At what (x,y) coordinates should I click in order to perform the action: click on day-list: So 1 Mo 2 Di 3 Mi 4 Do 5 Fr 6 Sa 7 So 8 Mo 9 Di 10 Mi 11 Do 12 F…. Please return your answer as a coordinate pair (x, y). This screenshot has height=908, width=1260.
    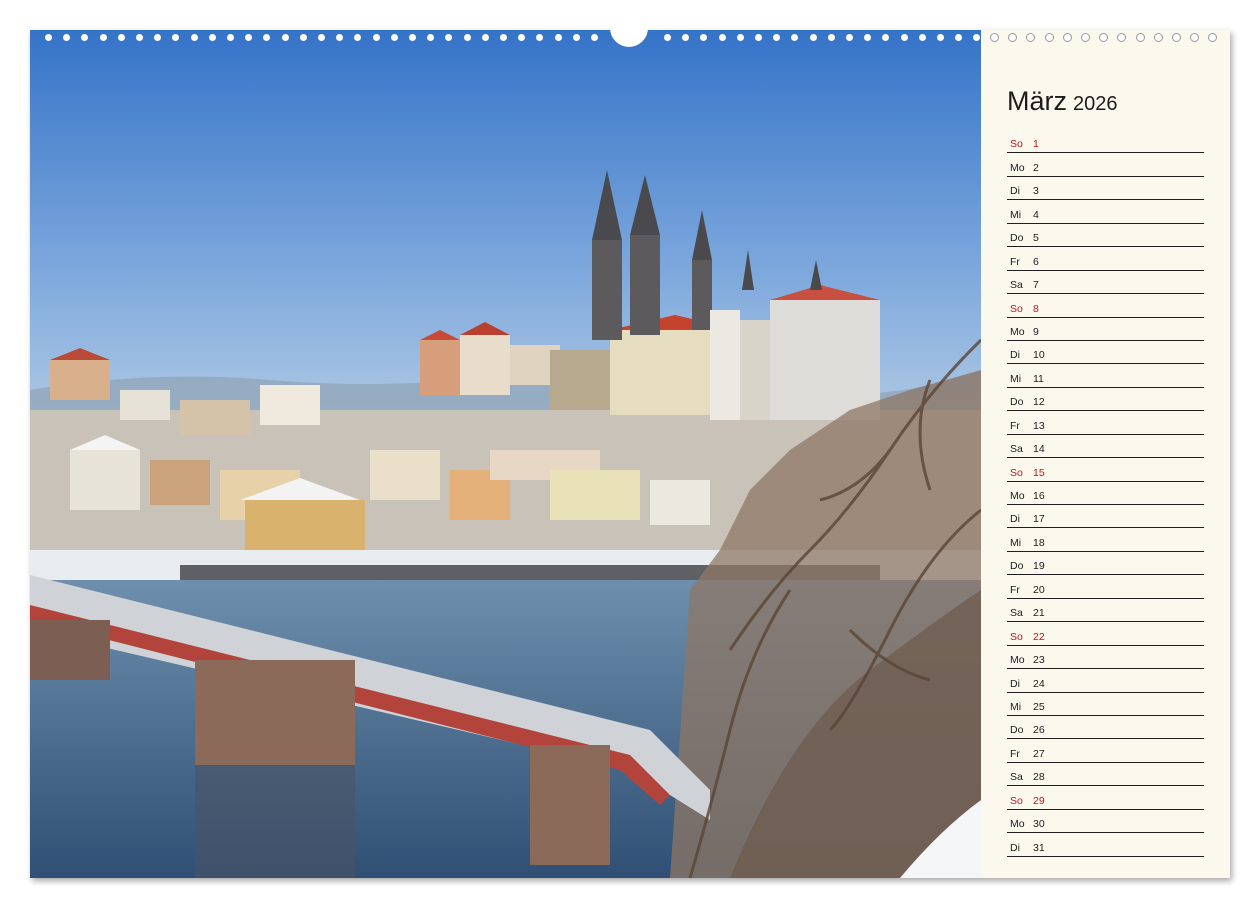
    Looking at the image, I should click on (1105, 493).